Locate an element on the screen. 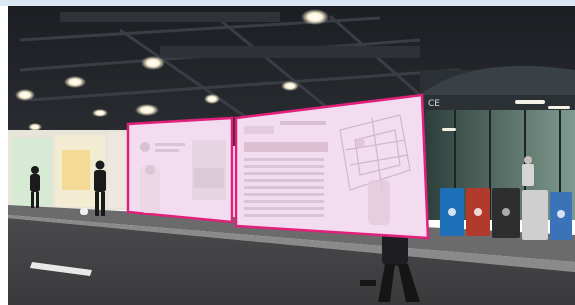  billboard-left is located at coordinates (180, 170).